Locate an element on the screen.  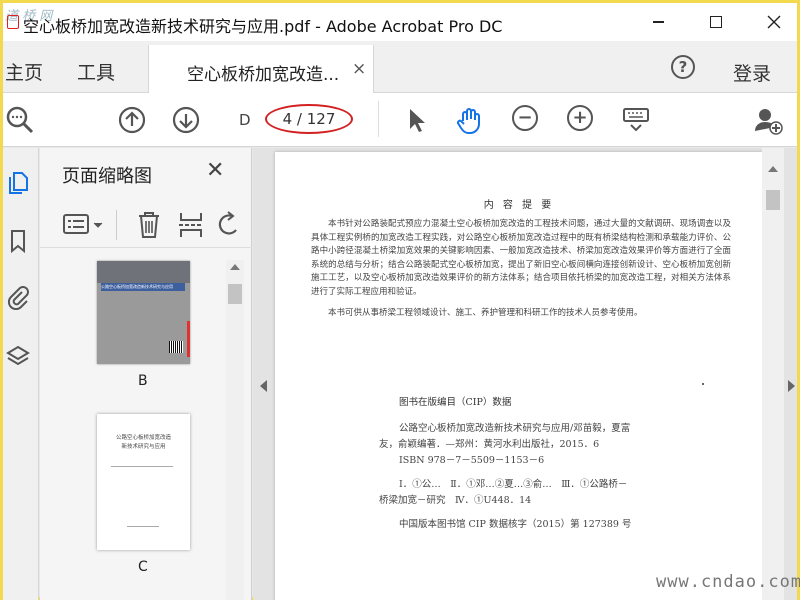
maximize-button is located at coordinates (716, 22).